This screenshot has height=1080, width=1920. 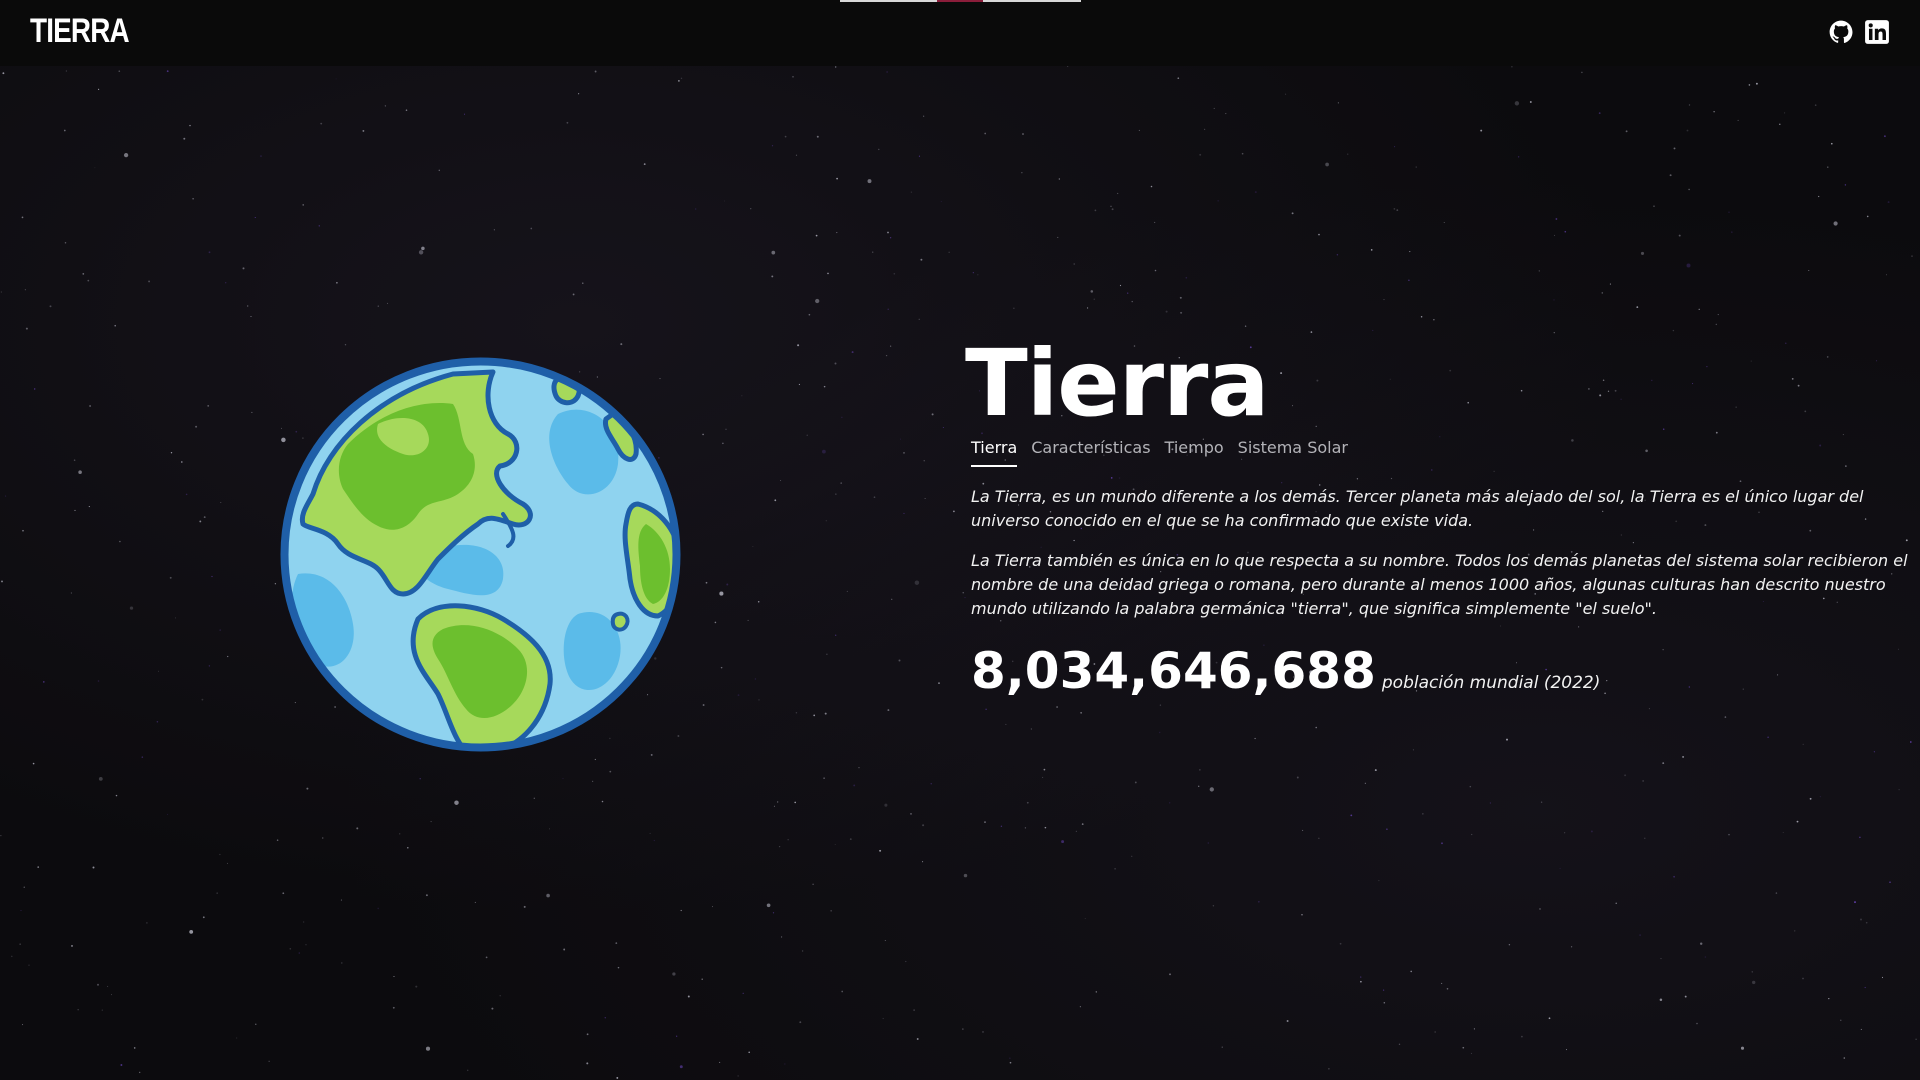 What do you see at coordinates (1194, 452) in the screenshot?
I see `tab-tiempo: Tiempo` at bounding box center [1194, 452].